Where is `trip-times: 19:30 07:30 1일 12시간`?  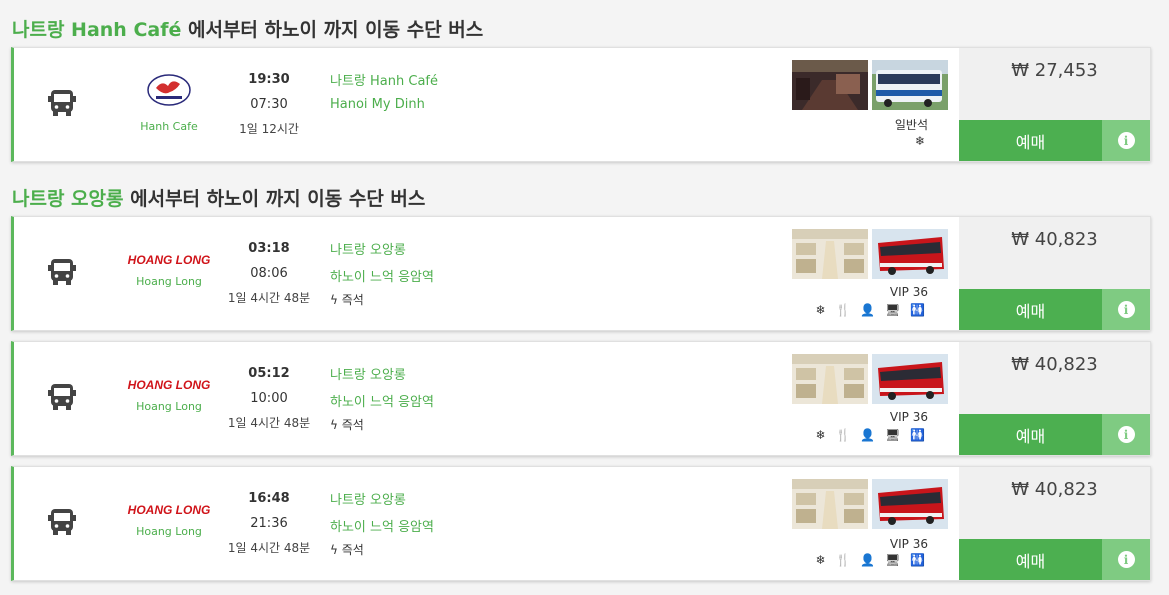
trip-times: 19:30 07:30 1일 12시간 is located at coordinates (269, 104).